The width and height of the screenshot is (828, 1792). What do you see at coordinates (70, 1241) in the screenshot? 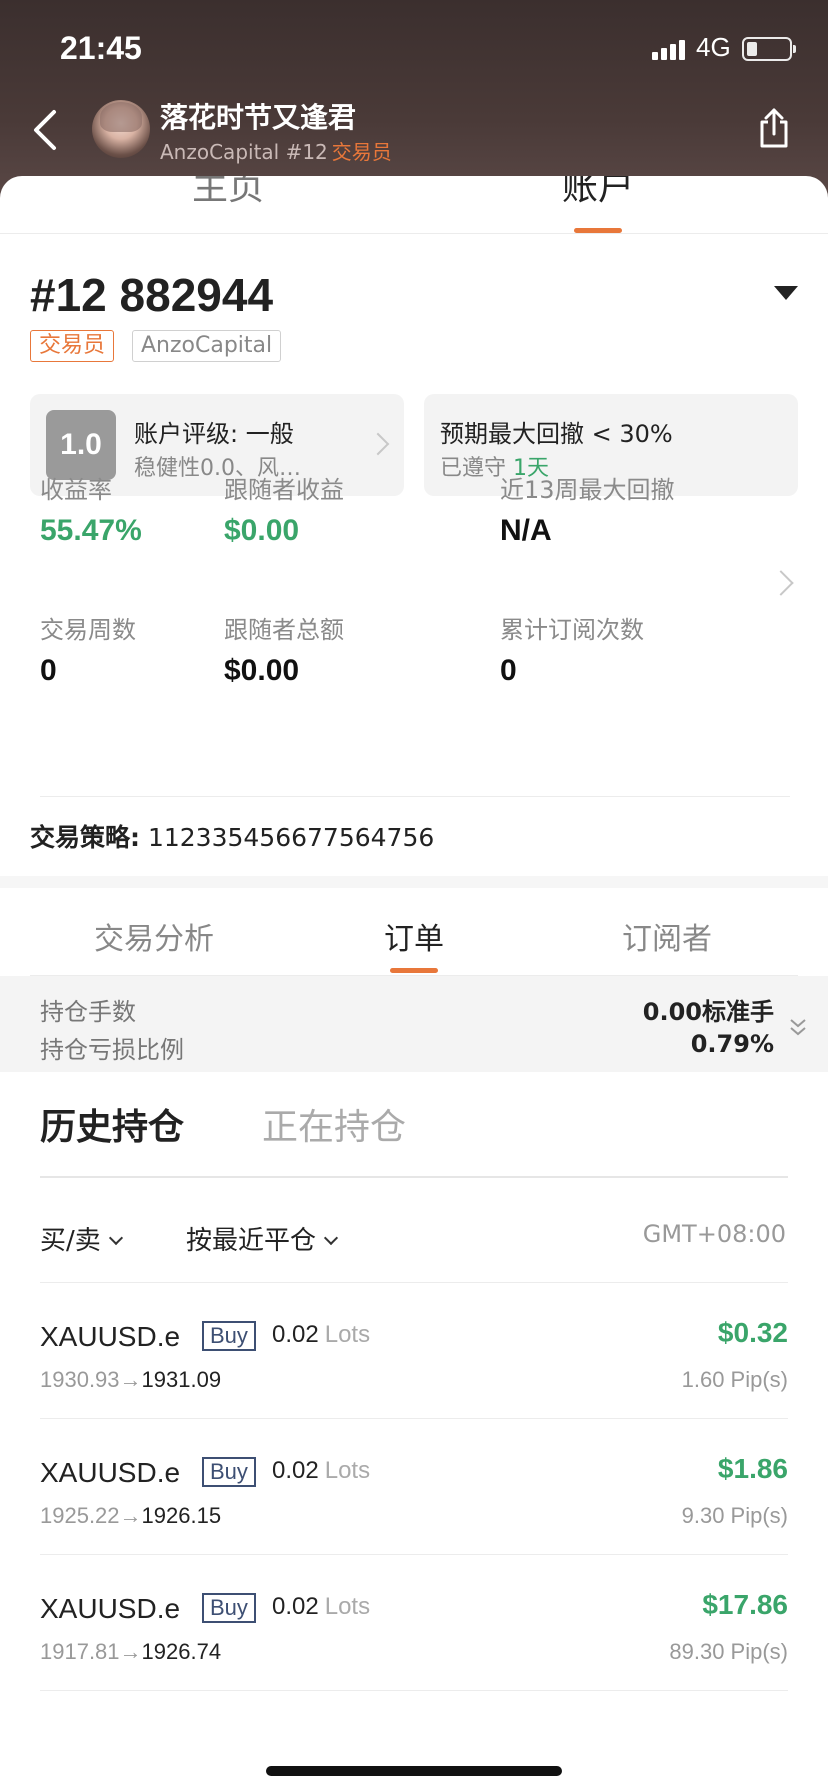
I see `side-filter-label: 买/卖` at bounding box center [70, 1241].